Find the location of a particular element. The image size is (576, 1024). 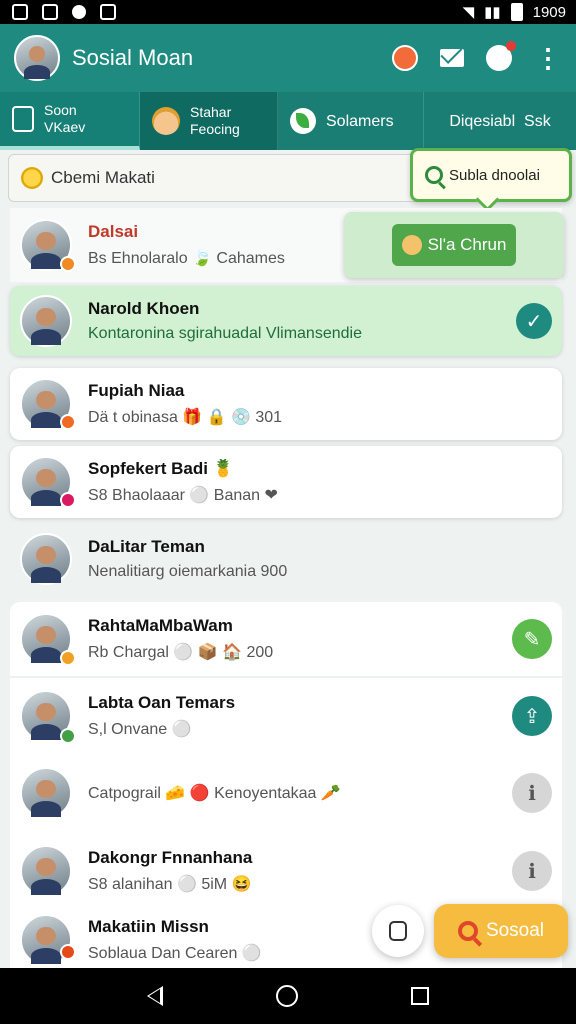

mail-icon is located at coordinates (452, 58).